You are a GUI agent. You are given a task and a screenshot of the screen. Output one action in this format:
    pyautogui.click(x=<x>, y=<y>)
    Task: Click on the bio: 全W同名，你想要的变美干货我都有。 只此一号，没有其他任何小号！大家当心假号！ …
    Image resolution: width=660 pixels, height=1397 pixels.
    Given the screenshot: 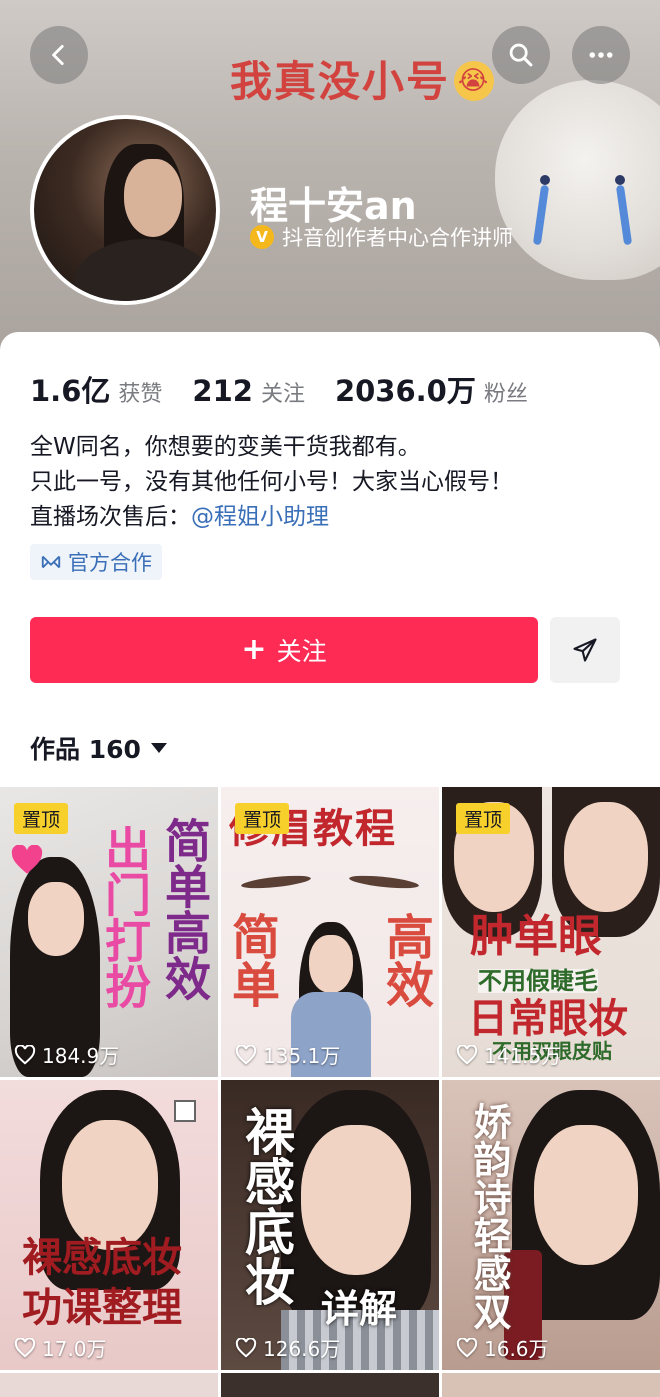 What is the action you would take?
    pyautogui.click(x=271, y=482)
    